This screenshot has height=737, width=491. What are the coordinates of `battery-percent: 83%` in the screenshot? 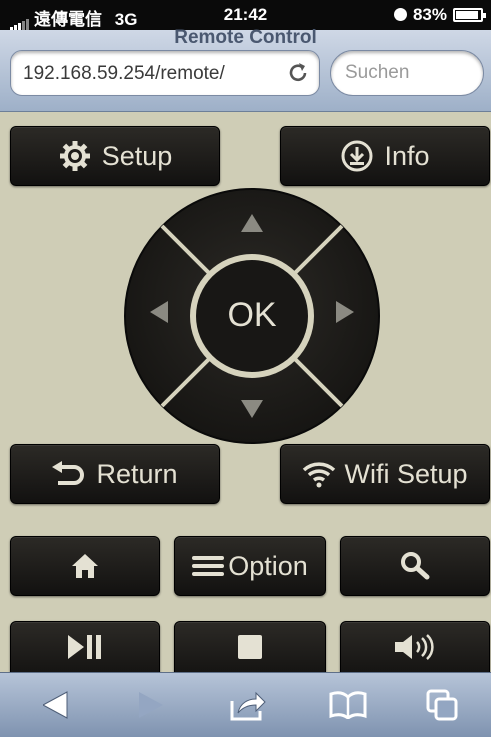 It's located at (429, 14).